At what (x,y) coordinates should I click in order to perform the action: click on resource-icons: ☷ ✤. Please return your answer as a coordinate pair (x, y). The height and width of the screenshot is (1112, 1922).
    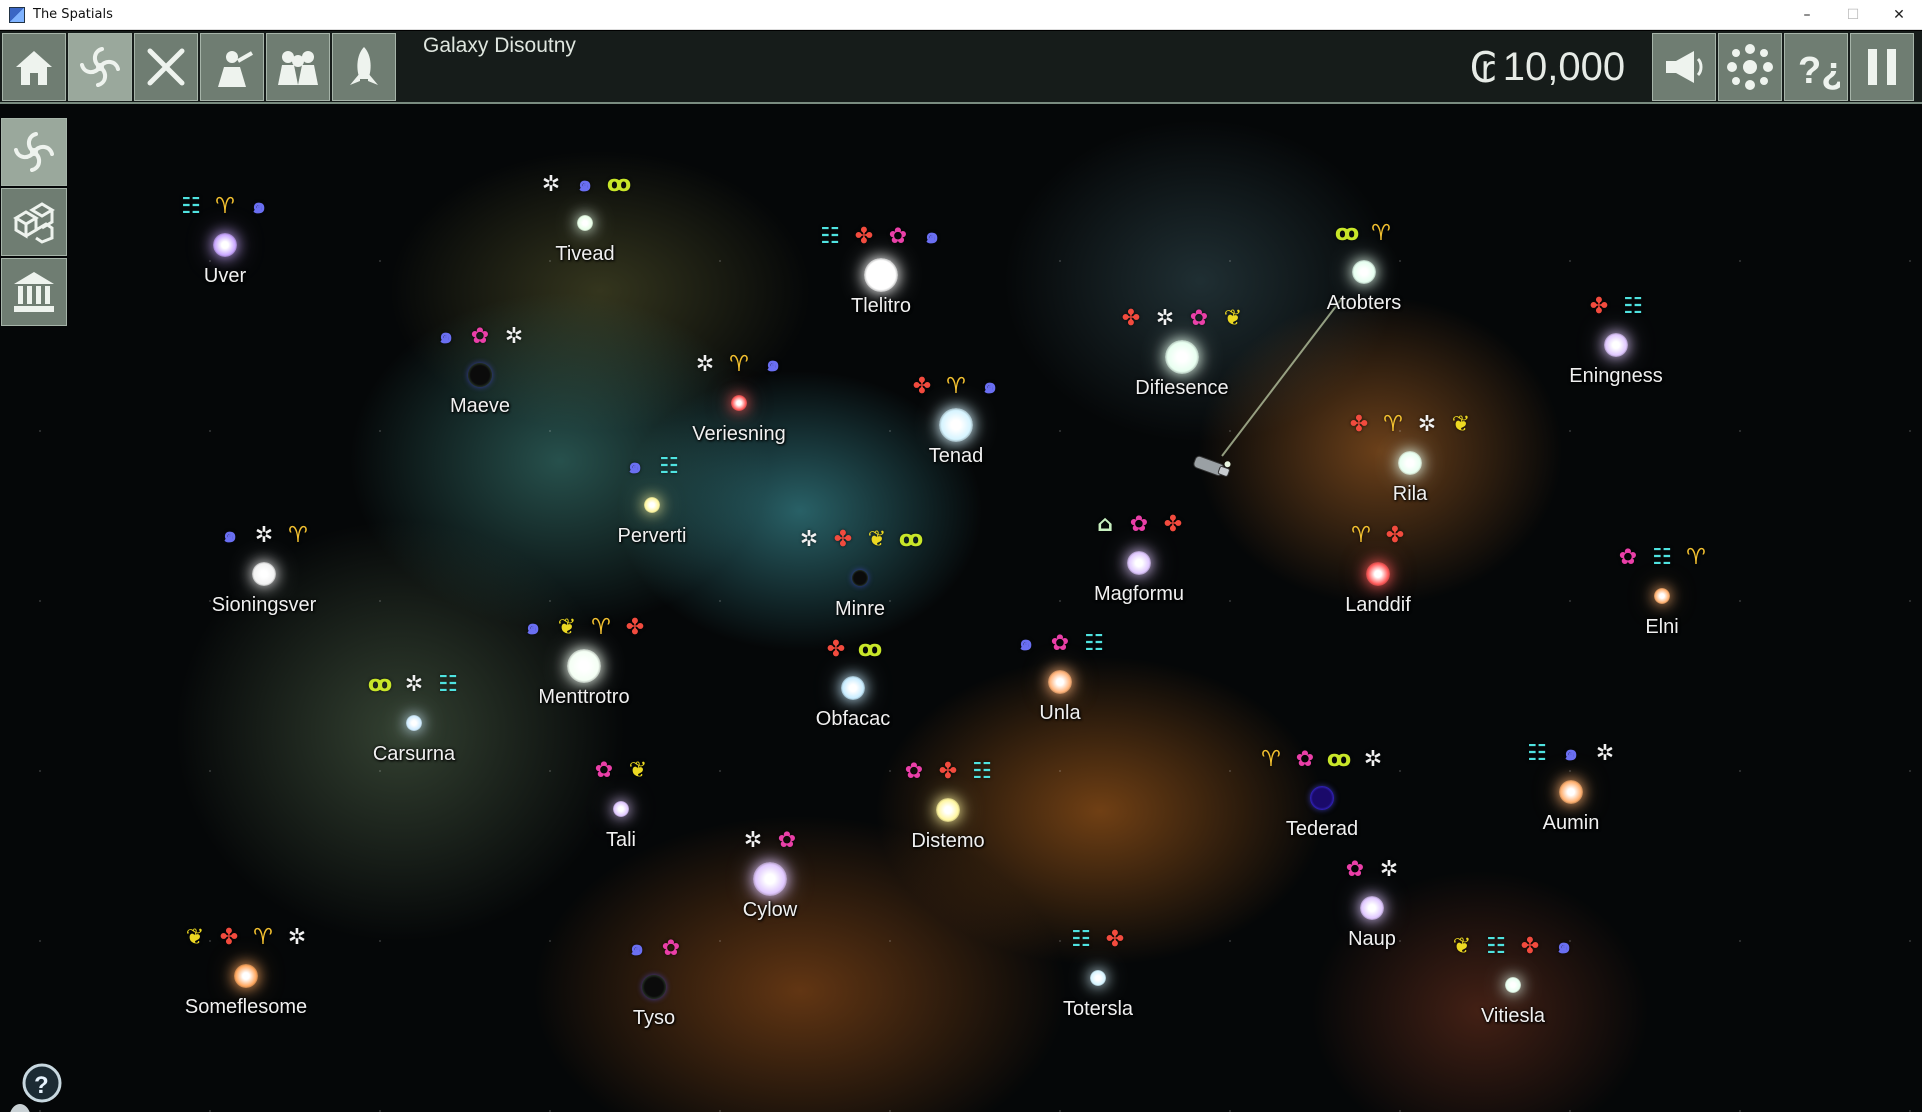
    Looking at the image, I should click on (1098, 940).